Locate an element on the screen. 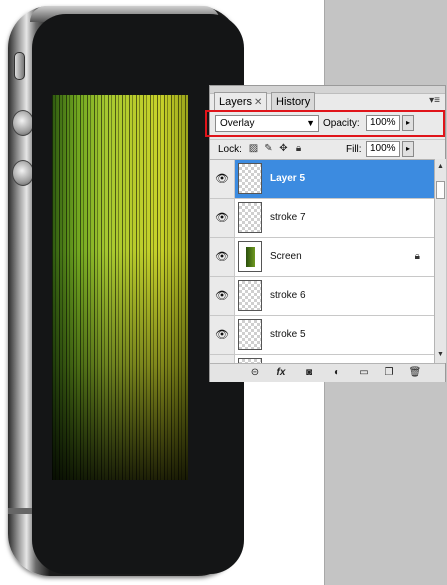  lock-image-icon: ✎ is located at coordinates (268, 148).